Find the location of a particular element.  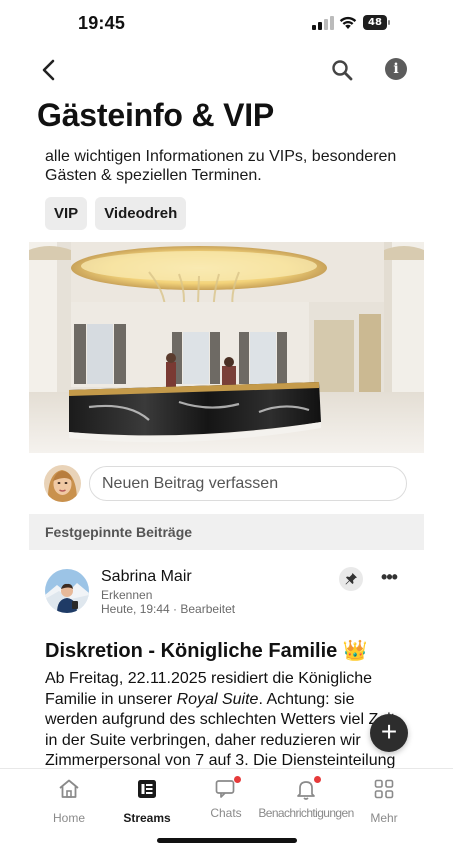

avatar is located at coordinates (62, 483).